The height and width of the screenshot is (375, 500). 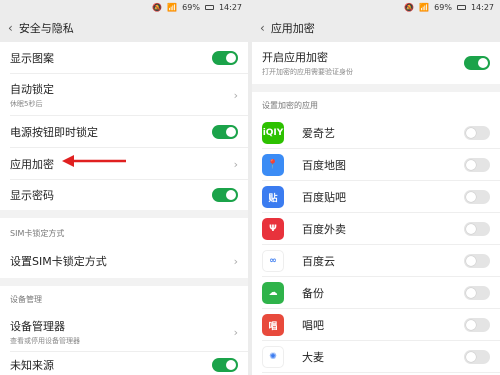 What do you see at coordinates (324, 229) in the screenshot?
I see `app-name: 百度外卖` at bounding box center [324, 229].